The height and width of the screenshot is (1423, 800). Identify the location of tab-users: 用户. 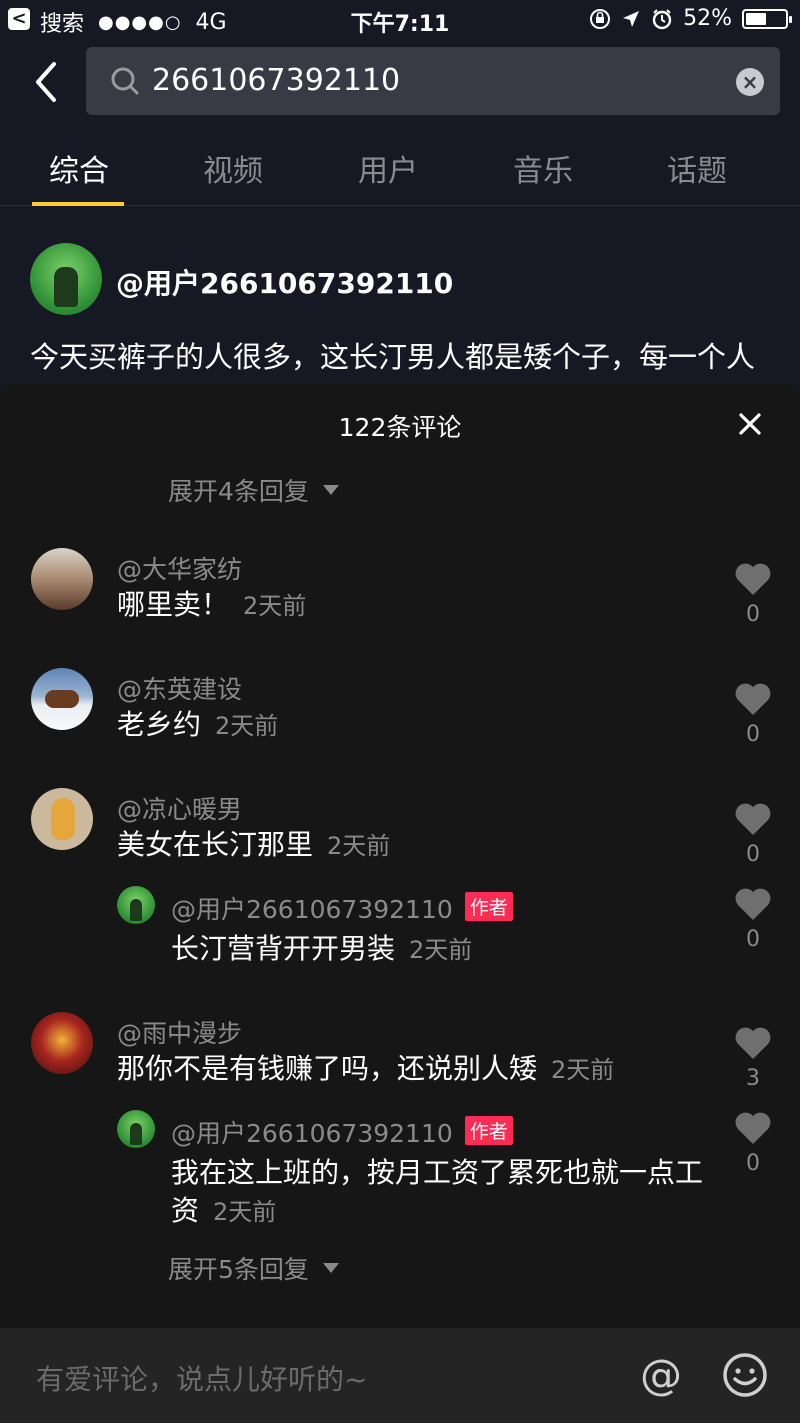
(388, 168).